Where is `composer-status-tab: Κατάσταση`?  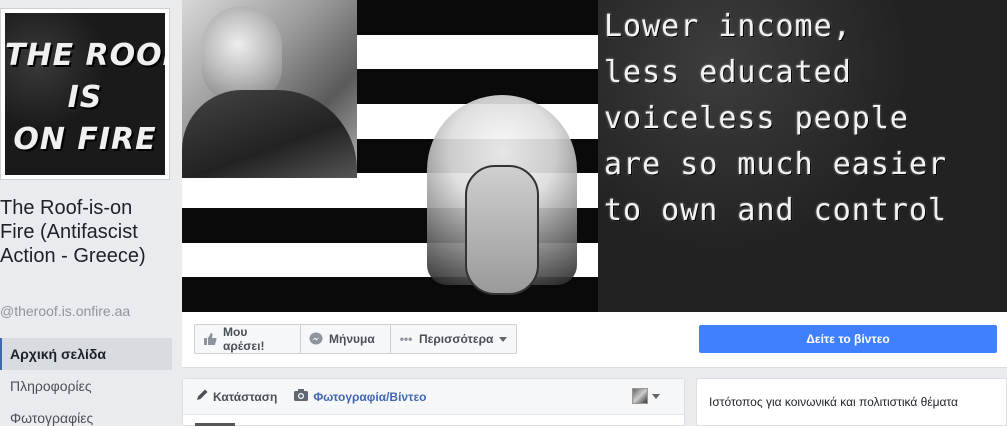 composer-status-tab: Κατάσταση is located at coordinates (236, 396).